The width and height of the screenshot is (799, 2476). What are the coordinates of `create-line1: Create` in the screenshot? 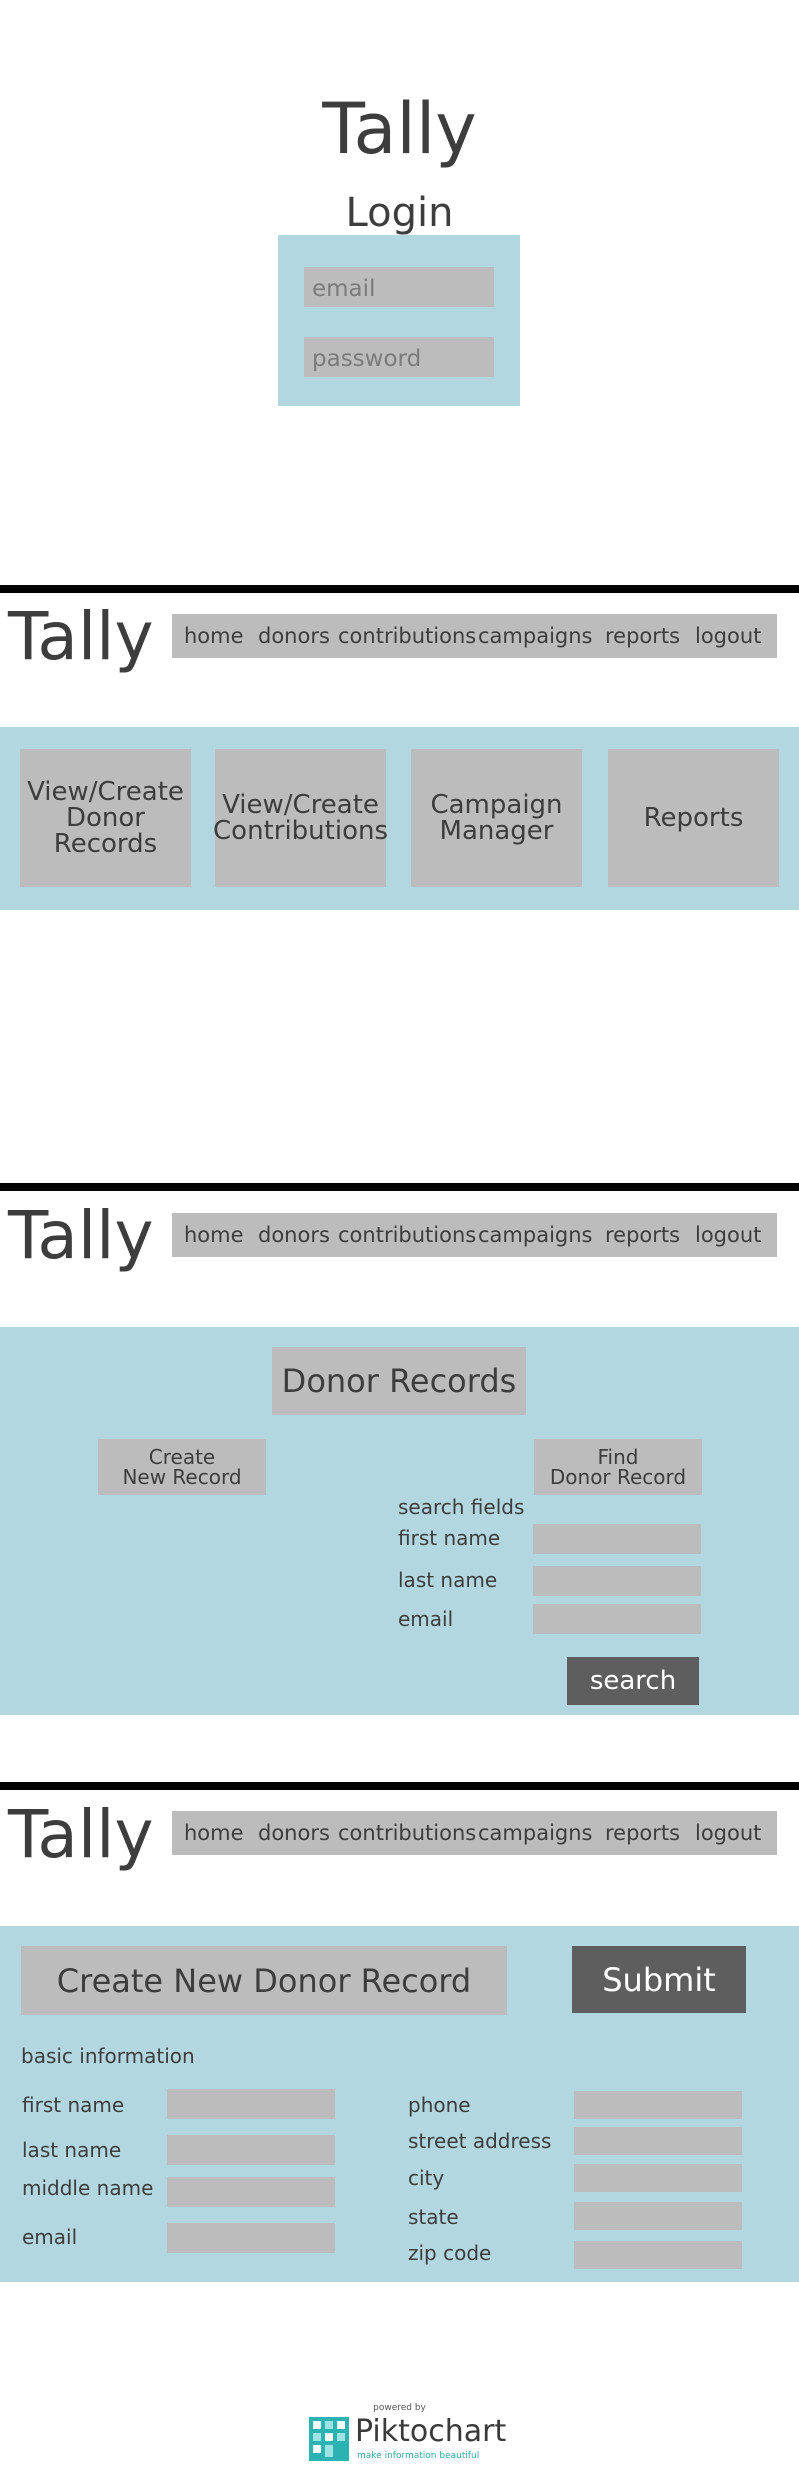 It's located at (182, 1457).